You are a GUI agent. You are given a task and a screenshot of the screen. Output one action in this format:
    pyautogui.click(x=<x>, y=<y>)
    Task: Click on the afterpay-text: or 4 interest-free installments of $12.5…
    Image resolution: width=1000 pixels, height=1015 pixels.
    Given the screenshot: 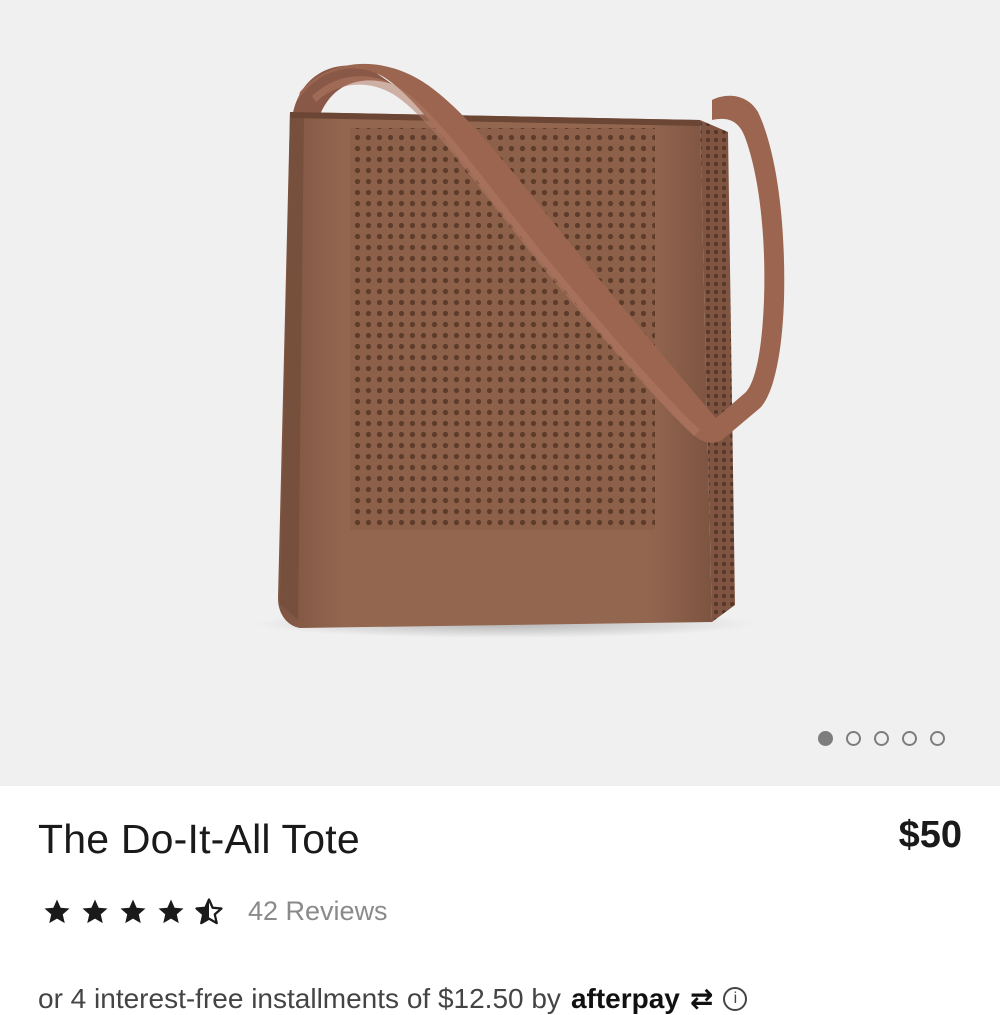 What is the action you would take?
    pyautogui.click(x=299, y=998)
    